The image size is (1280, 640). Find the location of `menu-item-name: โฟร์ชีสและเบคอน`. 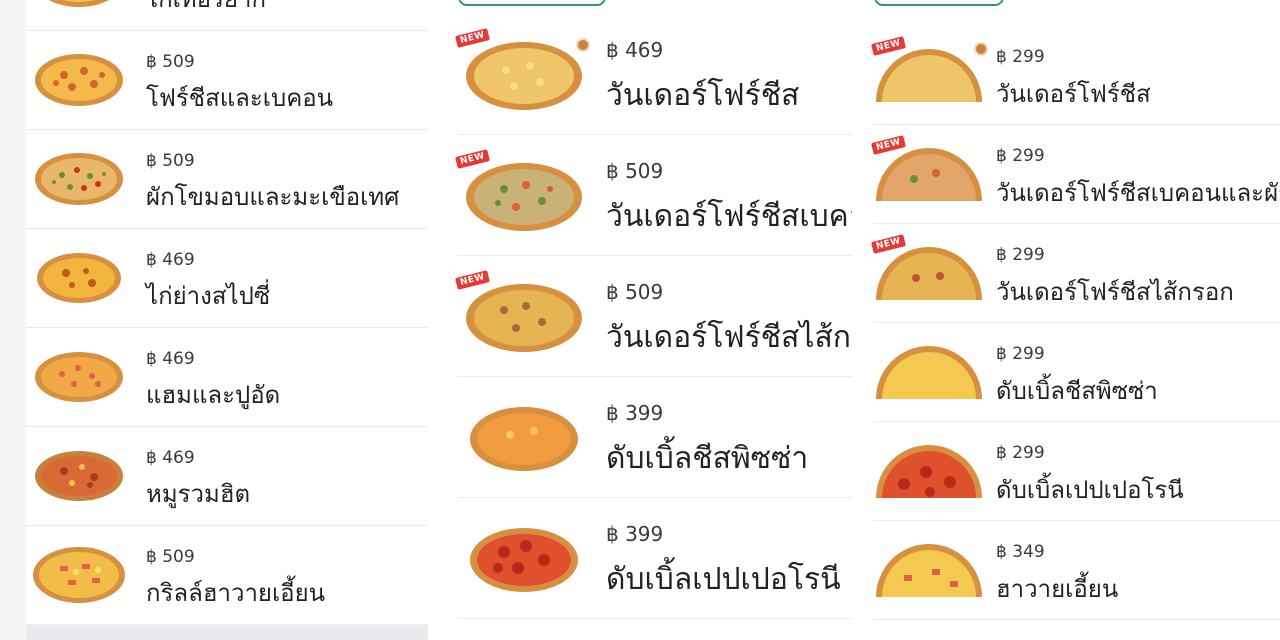

menu-item-name: โฟร์ชีสและเบคอน is located at coordinates (240, 98).